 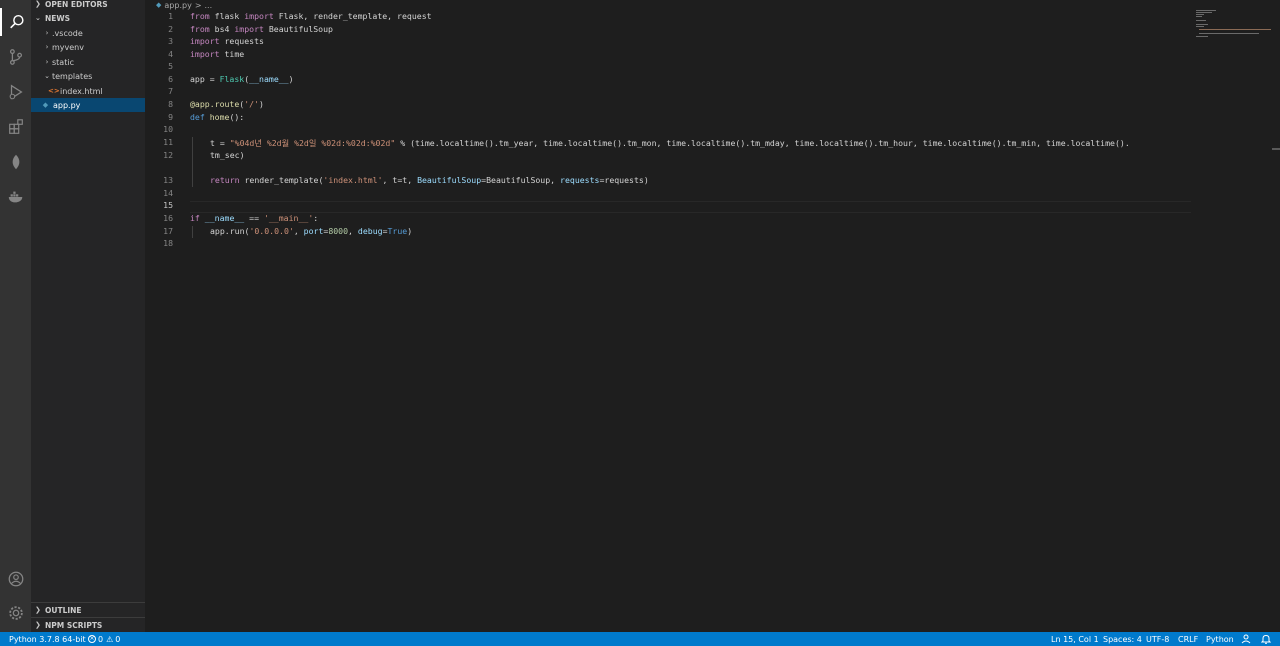 What do you see at coordinates (88, 105) in the screenshot?
I see `tree-item-app-py: ◆ app.py` at bounding box center [88, 105].